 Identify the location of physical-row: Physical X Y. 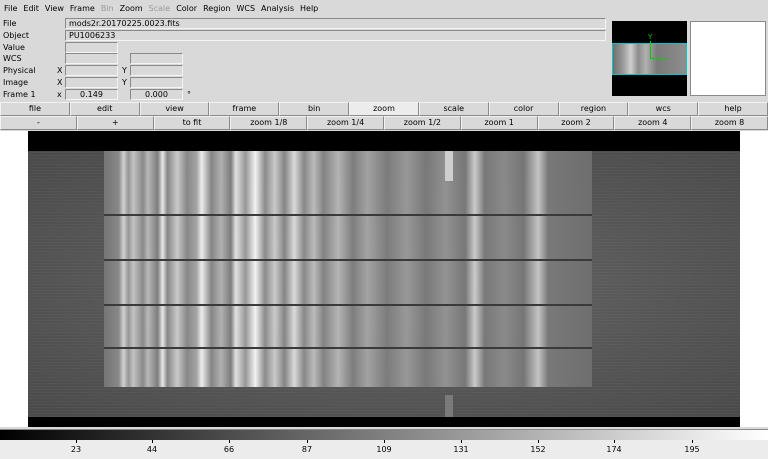
(305, 71).